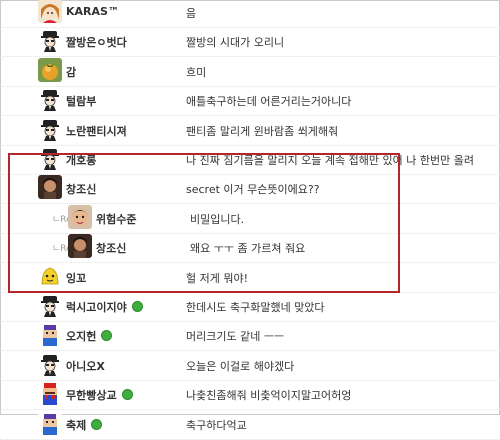 The height and width of the screenshot is (440, 500). I want to click on comment-row: 축제 축구하다억교, so click(250, 424).